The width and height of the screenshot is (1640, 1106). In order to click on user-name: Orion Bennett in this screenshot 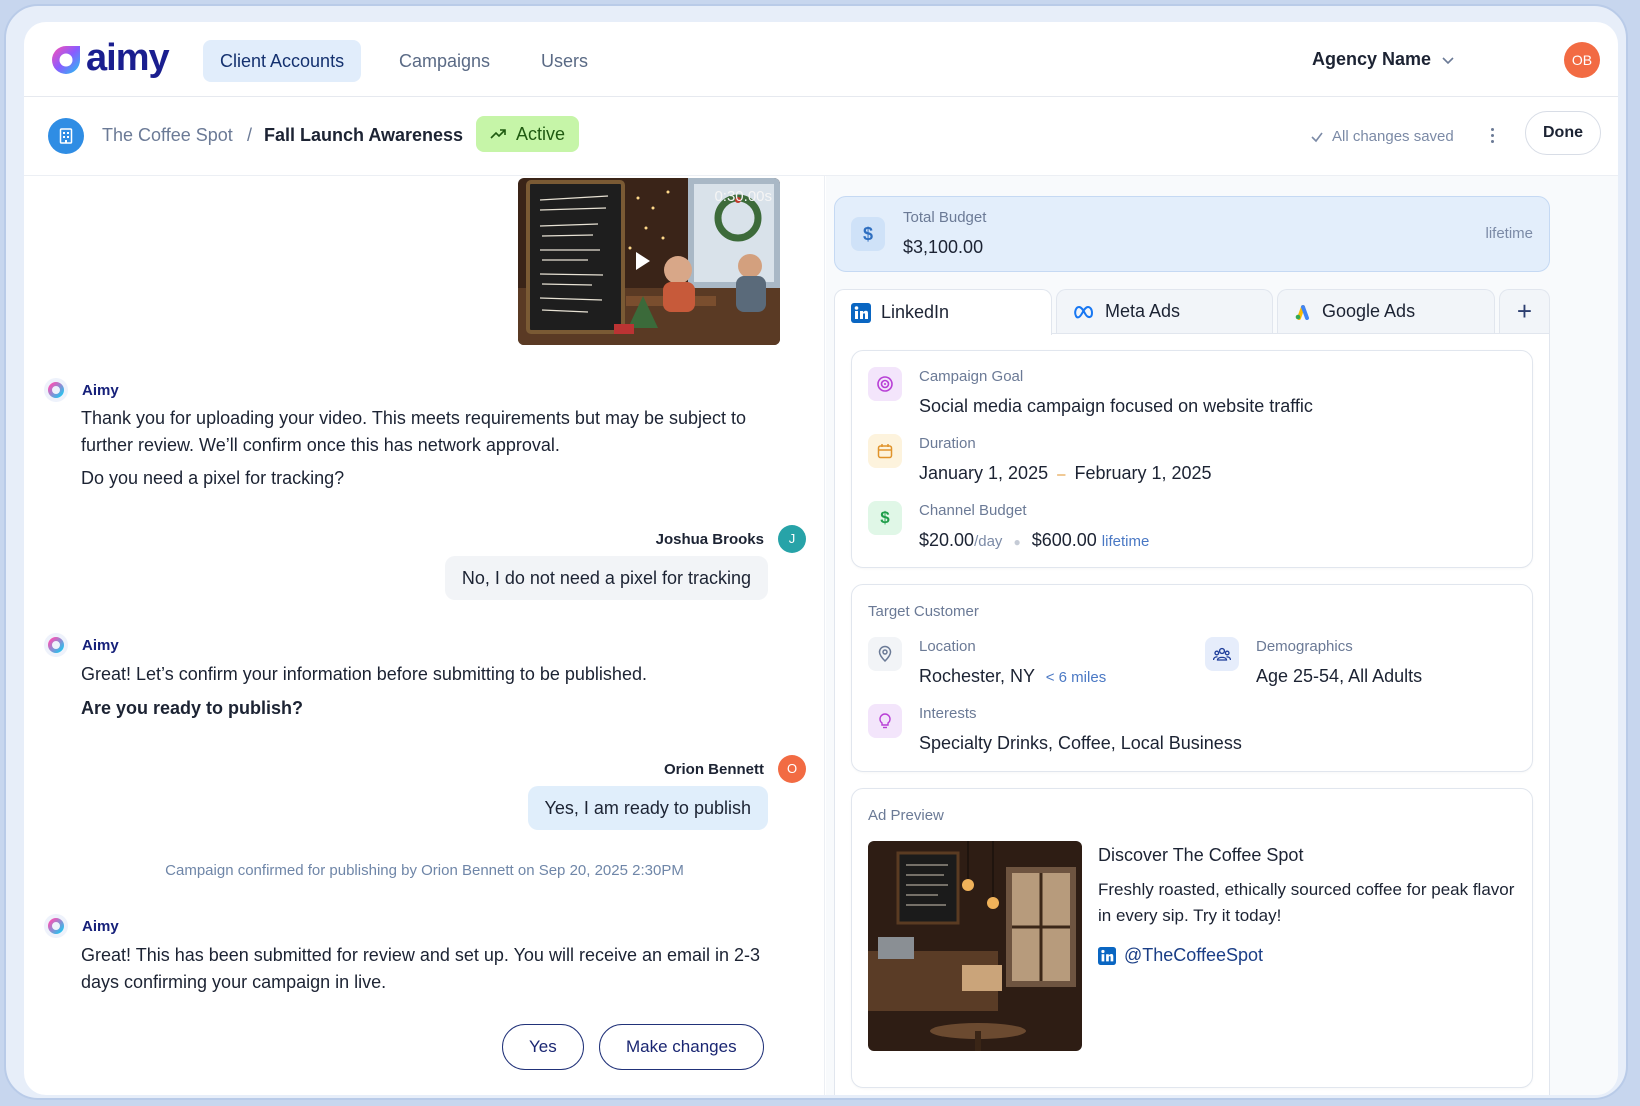, I will do `click(714, 769)`.